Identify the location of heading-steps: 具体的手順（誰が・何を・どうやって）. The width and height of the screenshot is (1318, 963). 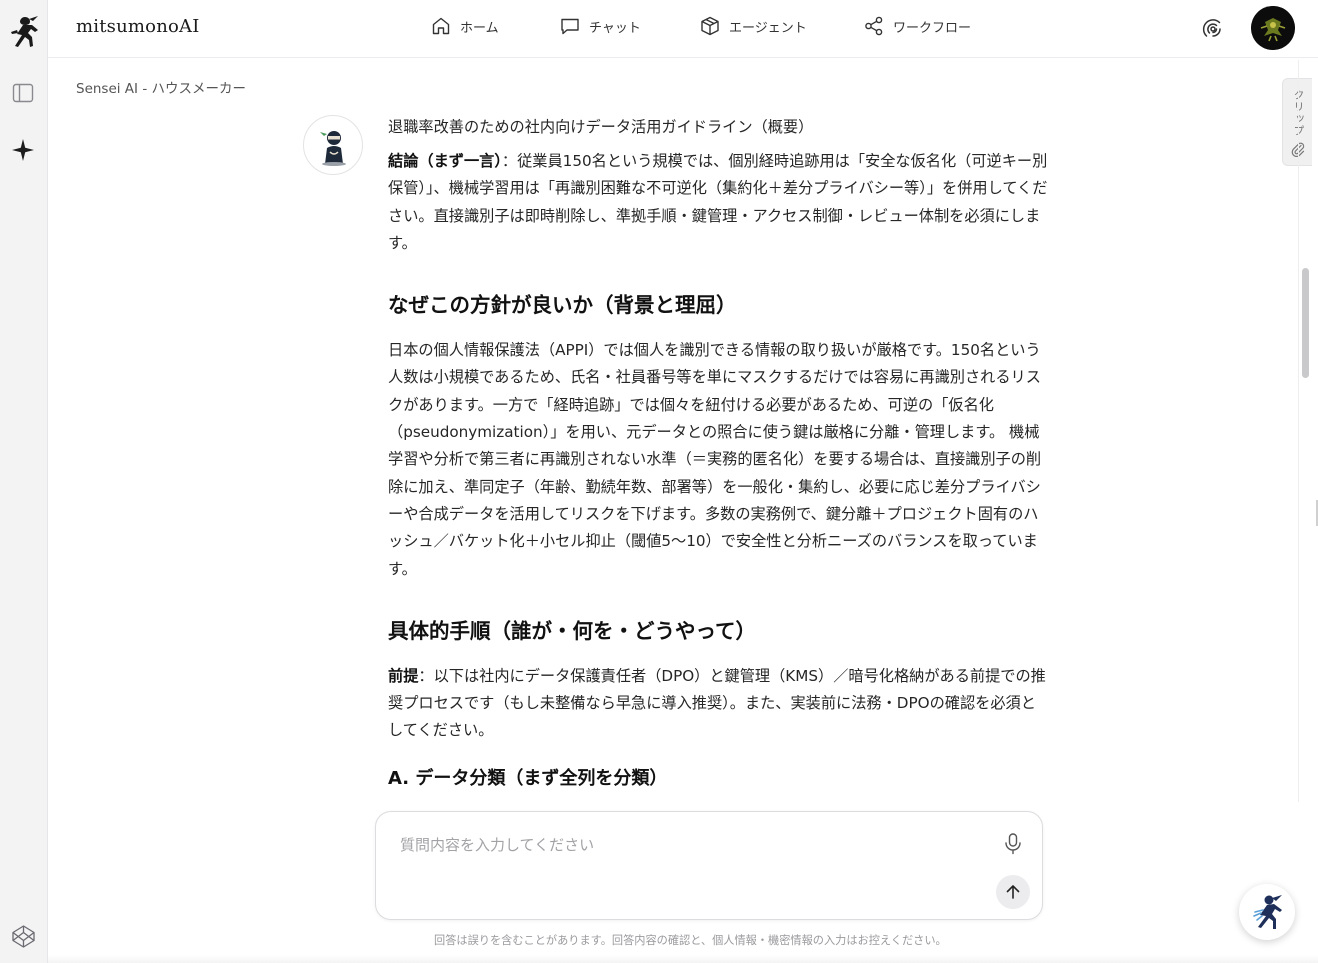
(572, 630).